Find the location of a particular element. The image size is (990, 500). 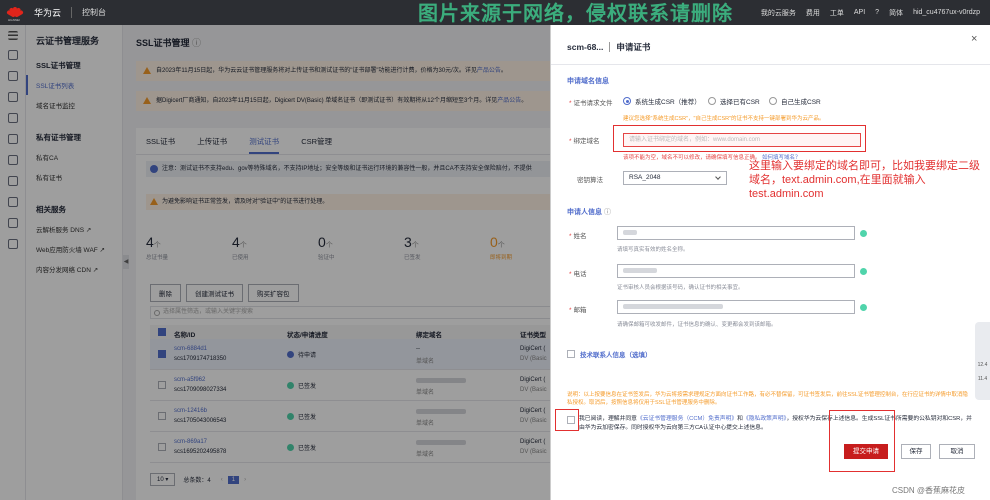

logo-text: HUAWEI is located at coordinates (14, 19).